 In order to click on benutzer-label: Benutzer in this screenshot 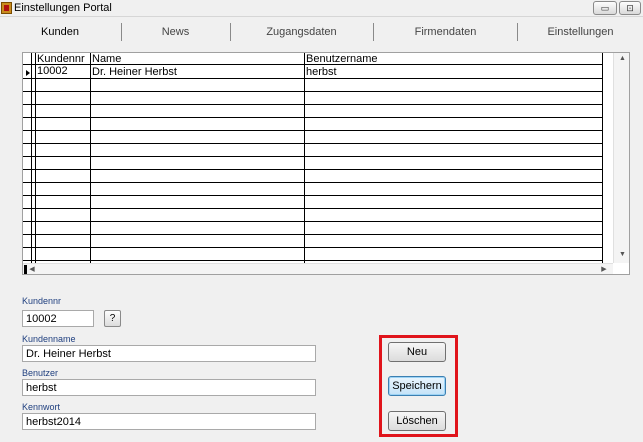, I will do `click(40, 373)`.